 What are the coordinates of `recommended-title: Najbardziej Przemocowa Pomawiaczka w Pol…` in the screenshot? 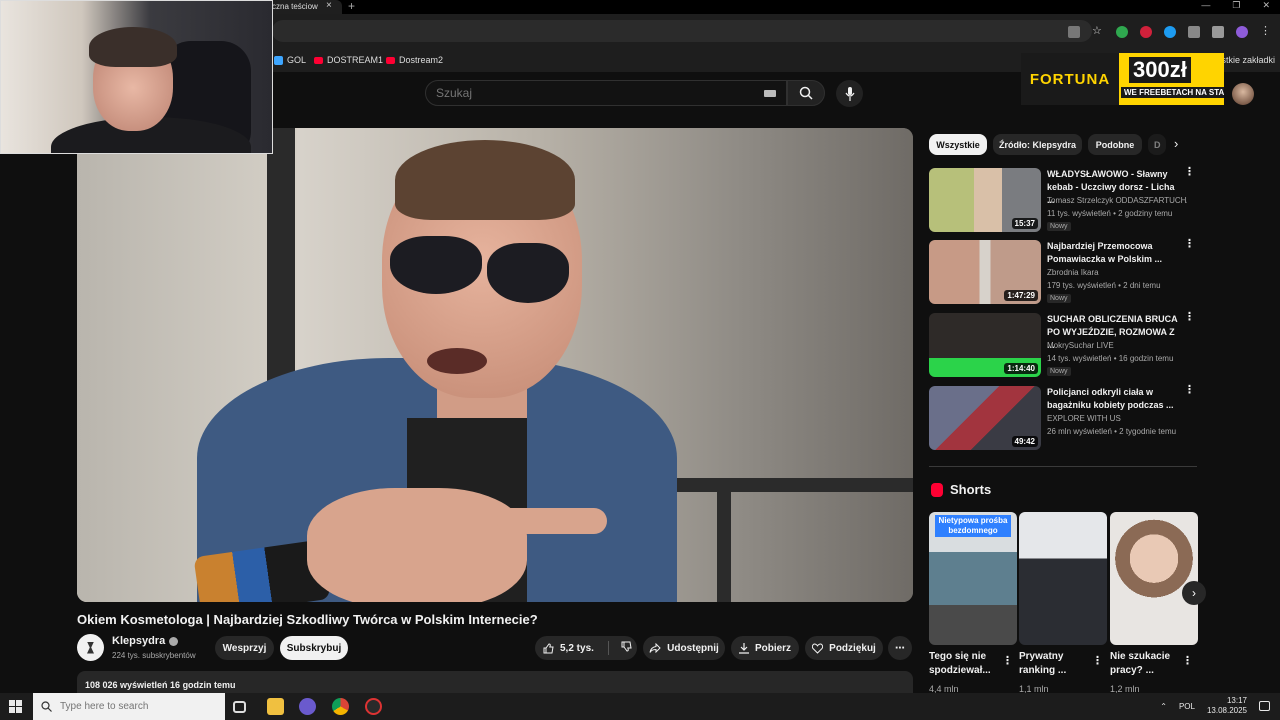 It's located at (1115, 253).